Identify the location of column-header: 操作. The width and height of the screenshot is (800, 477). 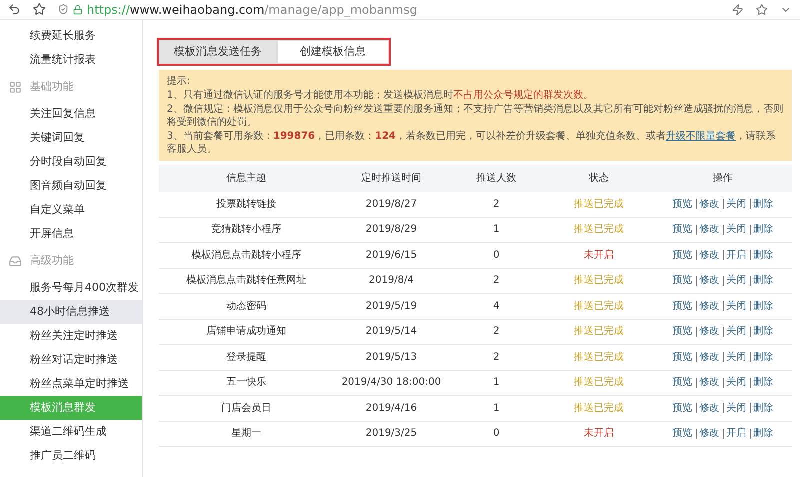
(723, 179).